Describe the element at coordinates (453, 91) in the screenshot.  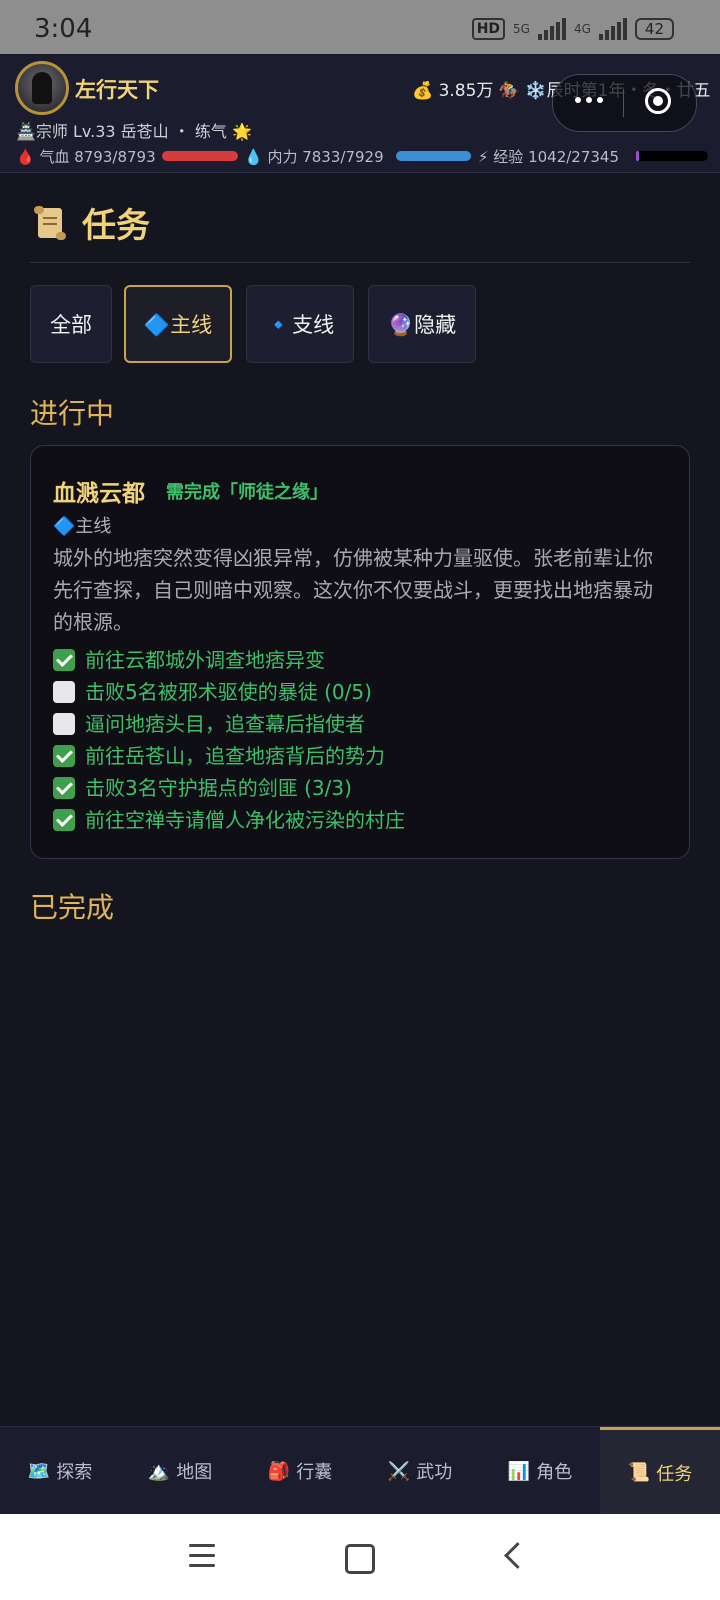
I see `money-amount: 💰 3.85万` at that location.